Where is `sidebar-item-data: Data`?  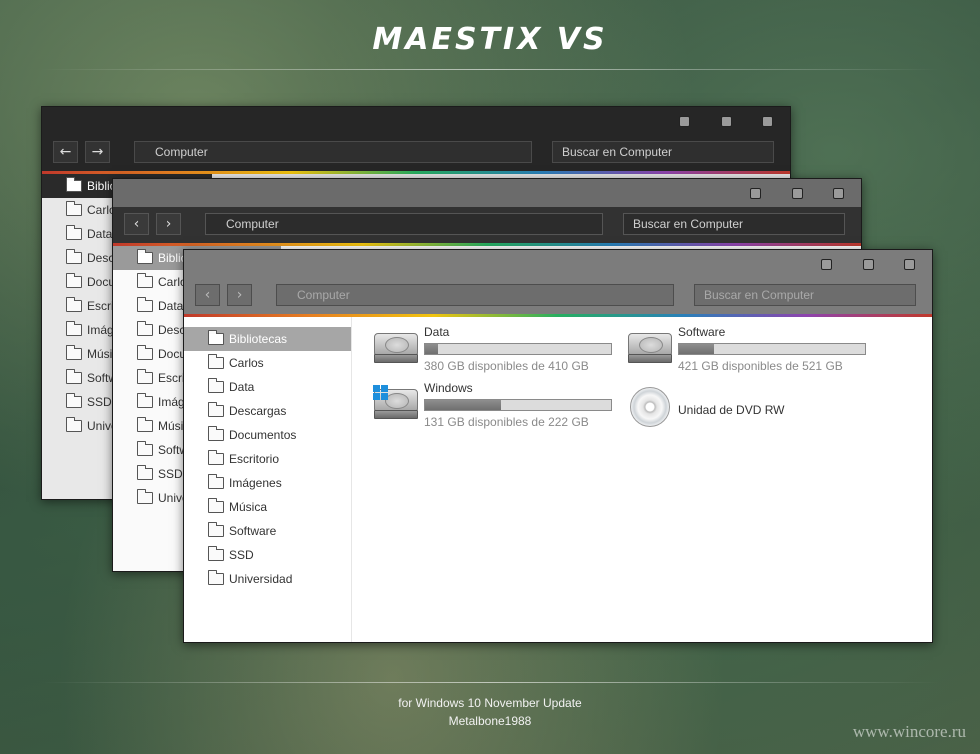 sidebar-item-data: Data is located at coordinates (267, 387).